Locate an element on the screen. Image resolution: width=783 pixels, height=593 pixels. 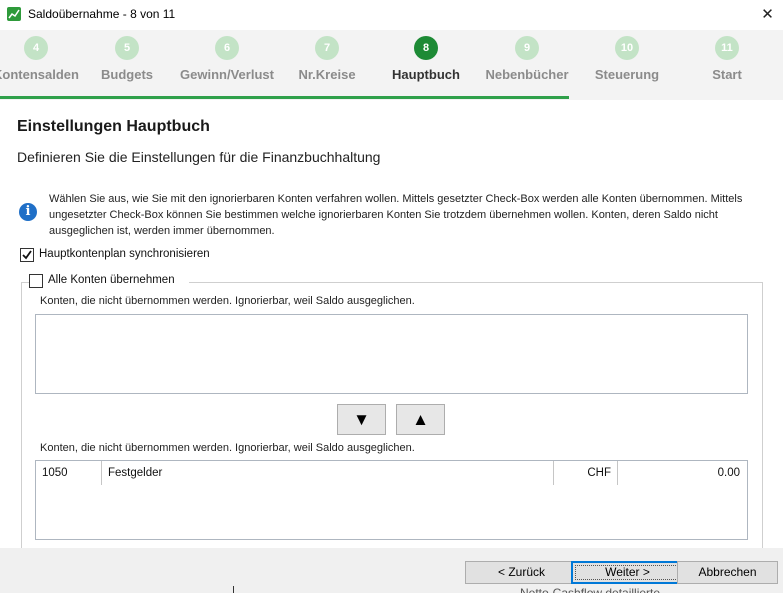
info-icon: i is located at coordinates (28, 212).